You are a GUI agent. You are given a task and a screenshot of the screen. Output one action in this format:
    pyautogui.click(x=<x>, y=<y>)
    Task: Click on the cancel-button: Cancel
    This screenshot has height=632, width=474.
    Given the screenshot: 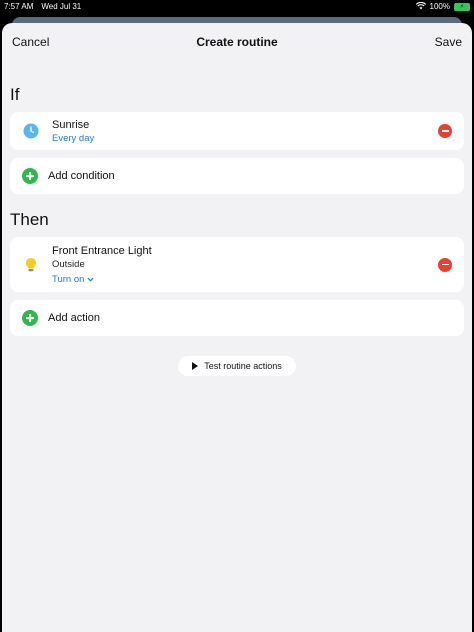 What is the action you would take?
    pyautogui.click(x=30, y=42)
    